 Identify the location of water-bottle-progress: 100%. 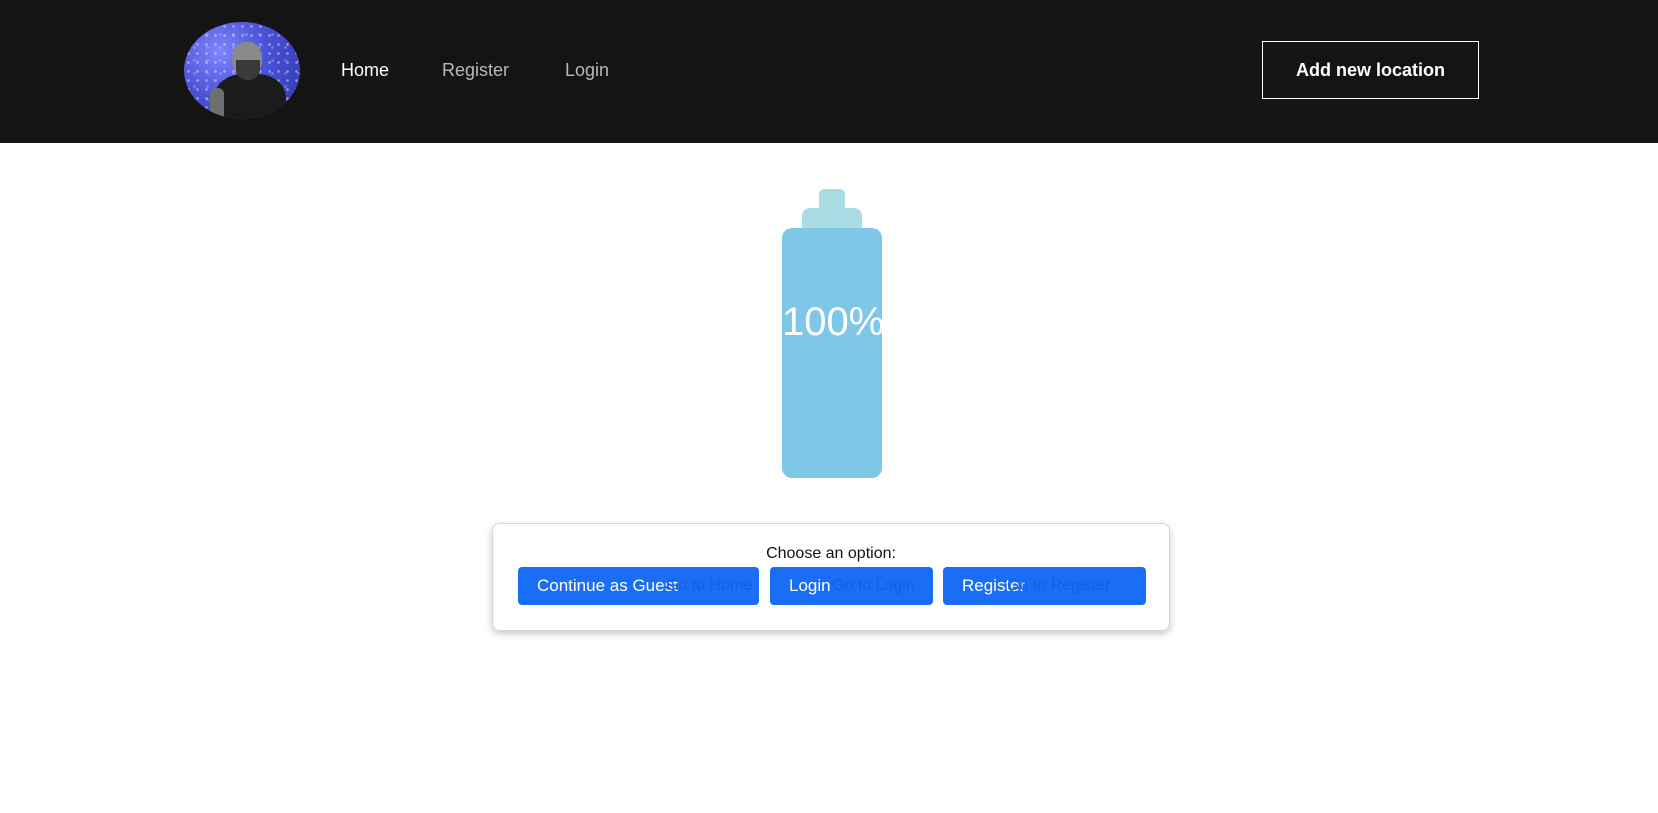
(832, 353).